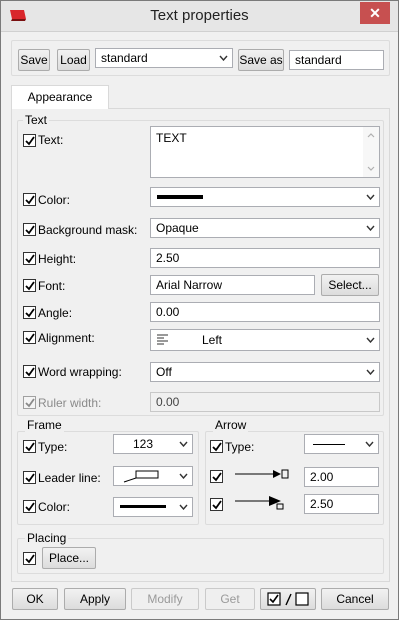  I want to click on background-mask-select: Opaque, so click(265, 228).